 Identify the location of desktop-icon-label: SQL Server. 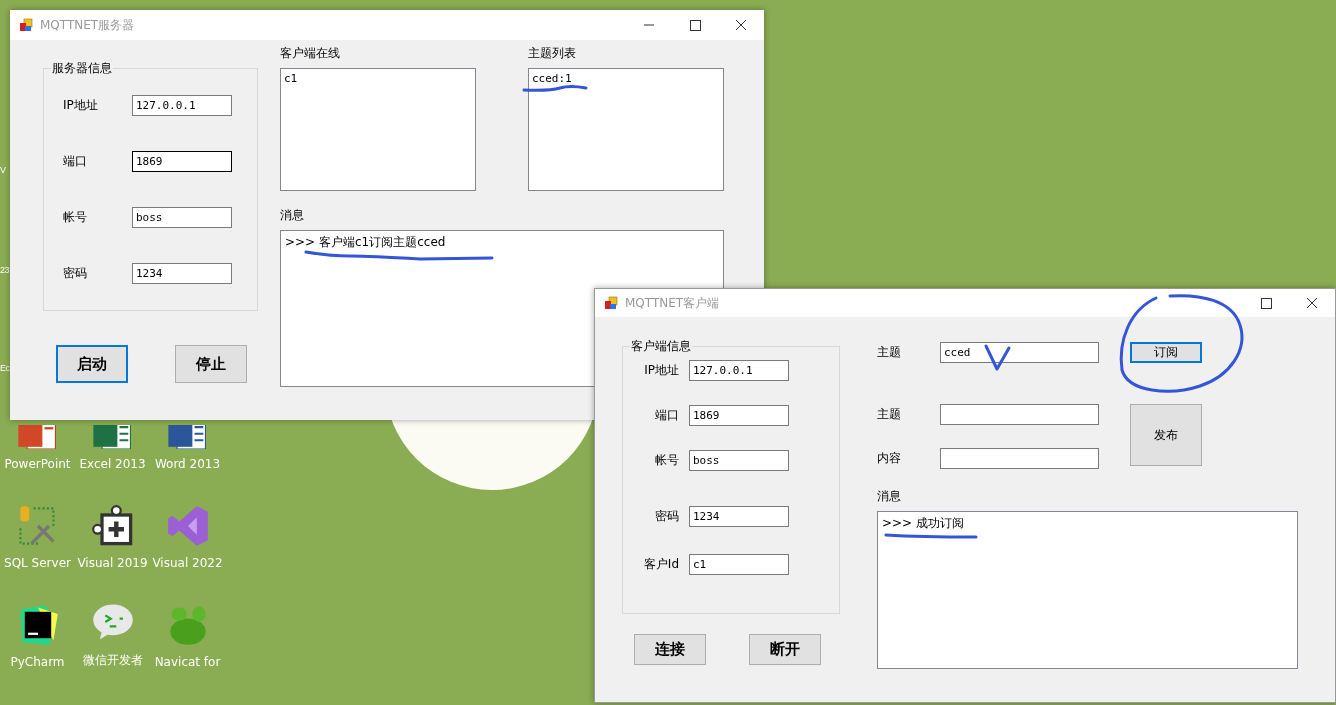
(37, 563).